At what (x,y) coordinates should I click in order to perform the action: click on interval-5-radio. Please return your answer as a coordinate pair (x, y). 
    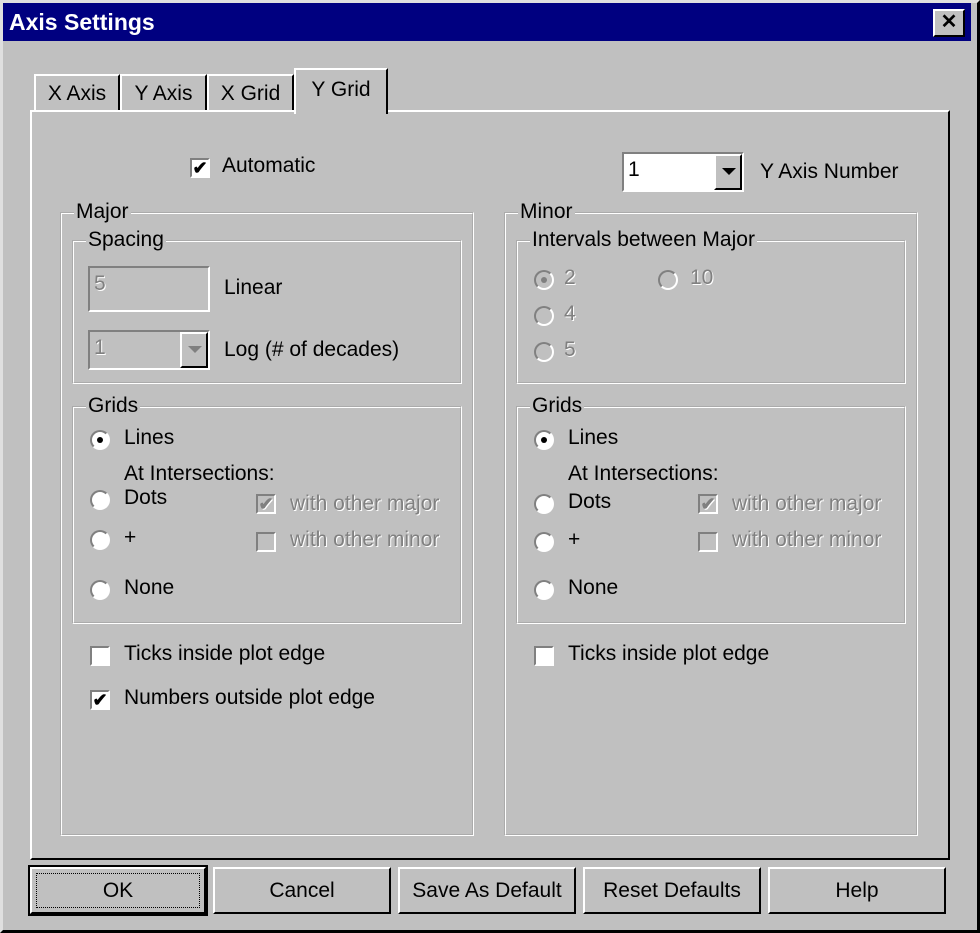
    Looking at the image, I should click on (544, 352).